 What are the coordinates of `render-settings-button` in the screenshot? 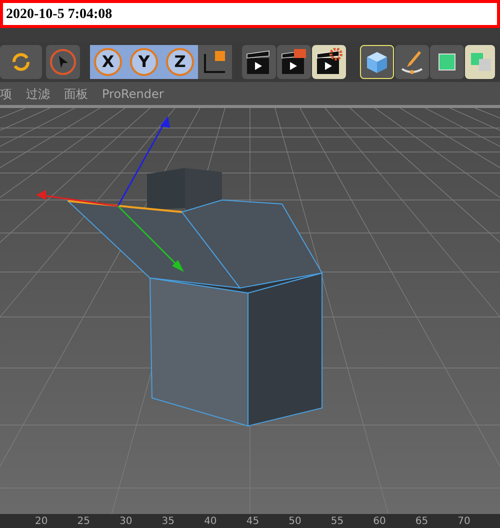 It's located at (329, 62).